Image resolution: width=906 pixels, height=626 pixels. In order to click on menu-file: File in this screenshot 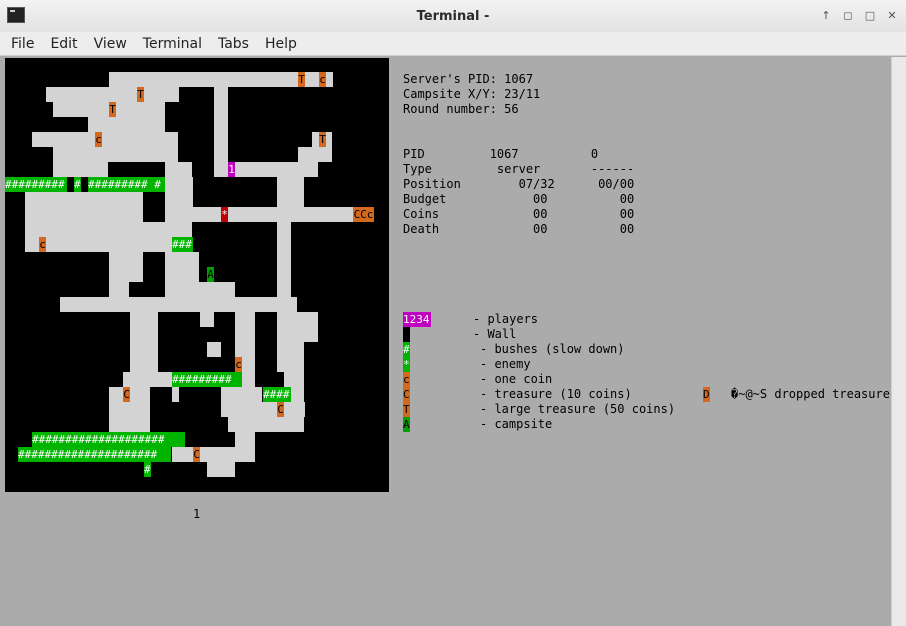, I will do `click(22, 44)`.